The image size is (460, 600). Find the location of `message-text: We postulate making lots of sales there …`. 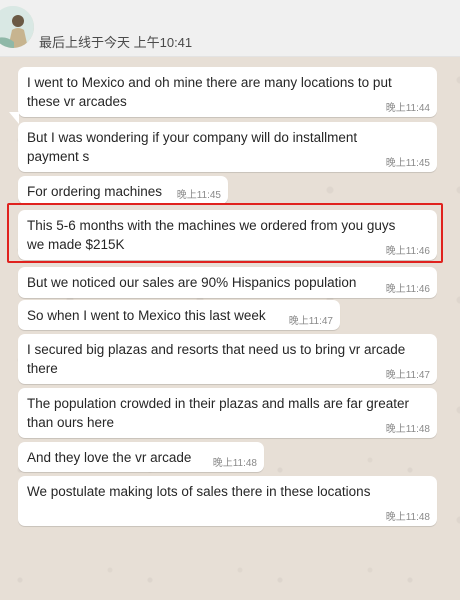

message-text: We postulate making lots of sales there … is located at coordinates (199, 491).